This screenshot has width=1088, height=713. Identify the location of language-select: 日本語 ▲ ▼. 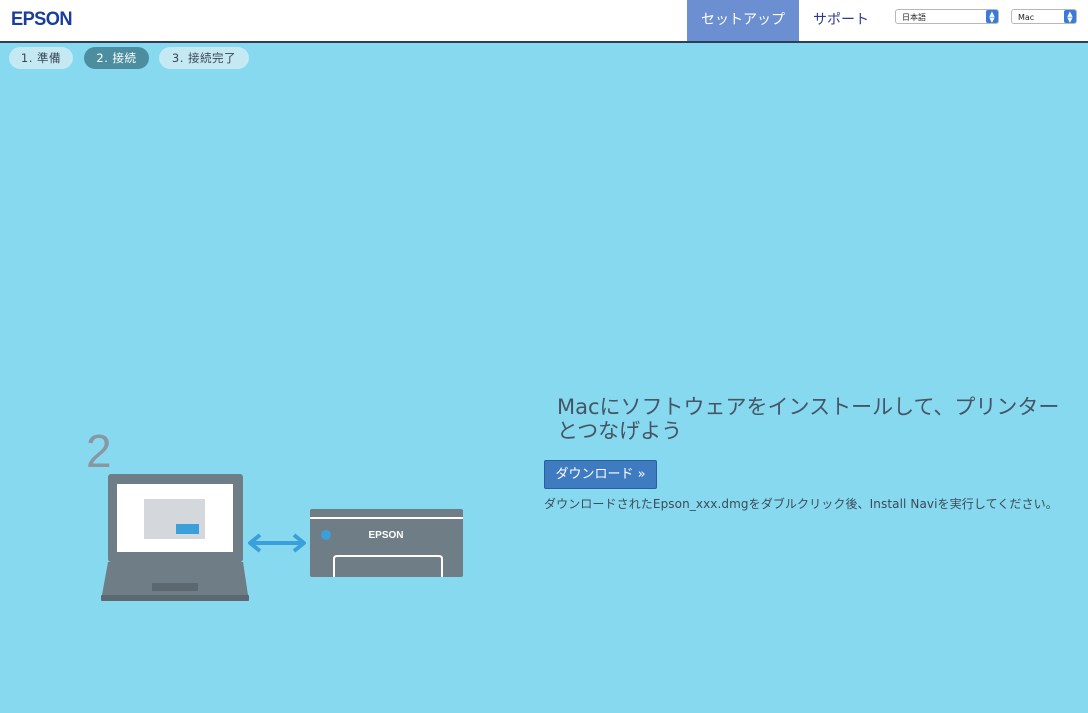
(947, 16).